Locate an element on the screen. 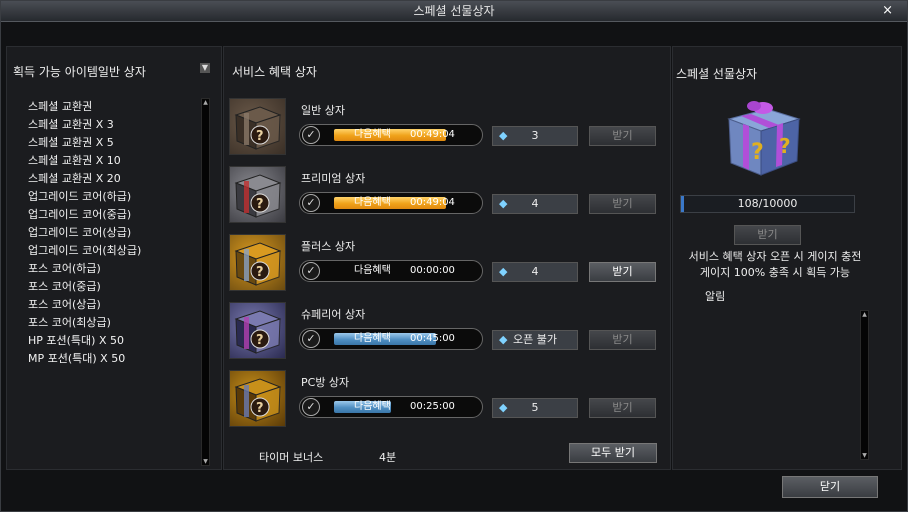 This screenshot has width=908, height=512. gem-count: ◆ 5 is located at coordinates (535, 408).